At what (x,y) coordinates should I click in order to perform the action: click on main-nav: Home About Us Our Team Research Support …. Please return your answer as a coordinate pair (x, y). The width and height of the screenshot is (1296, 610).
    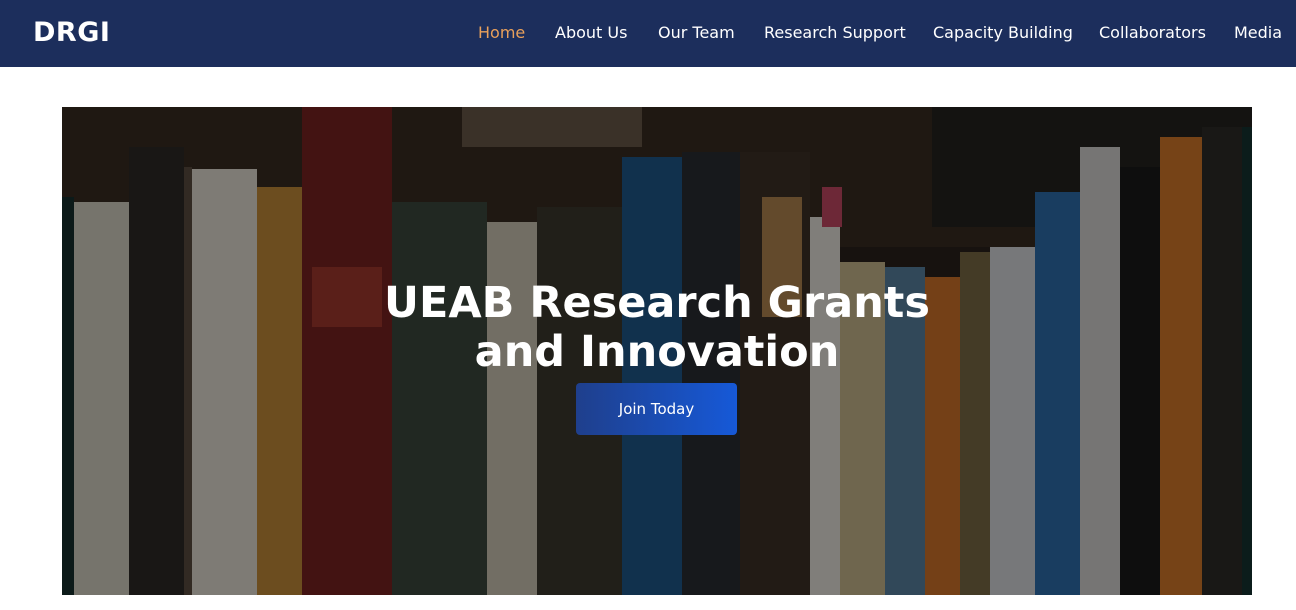
    Looking at the image, I should click on (648, 33).